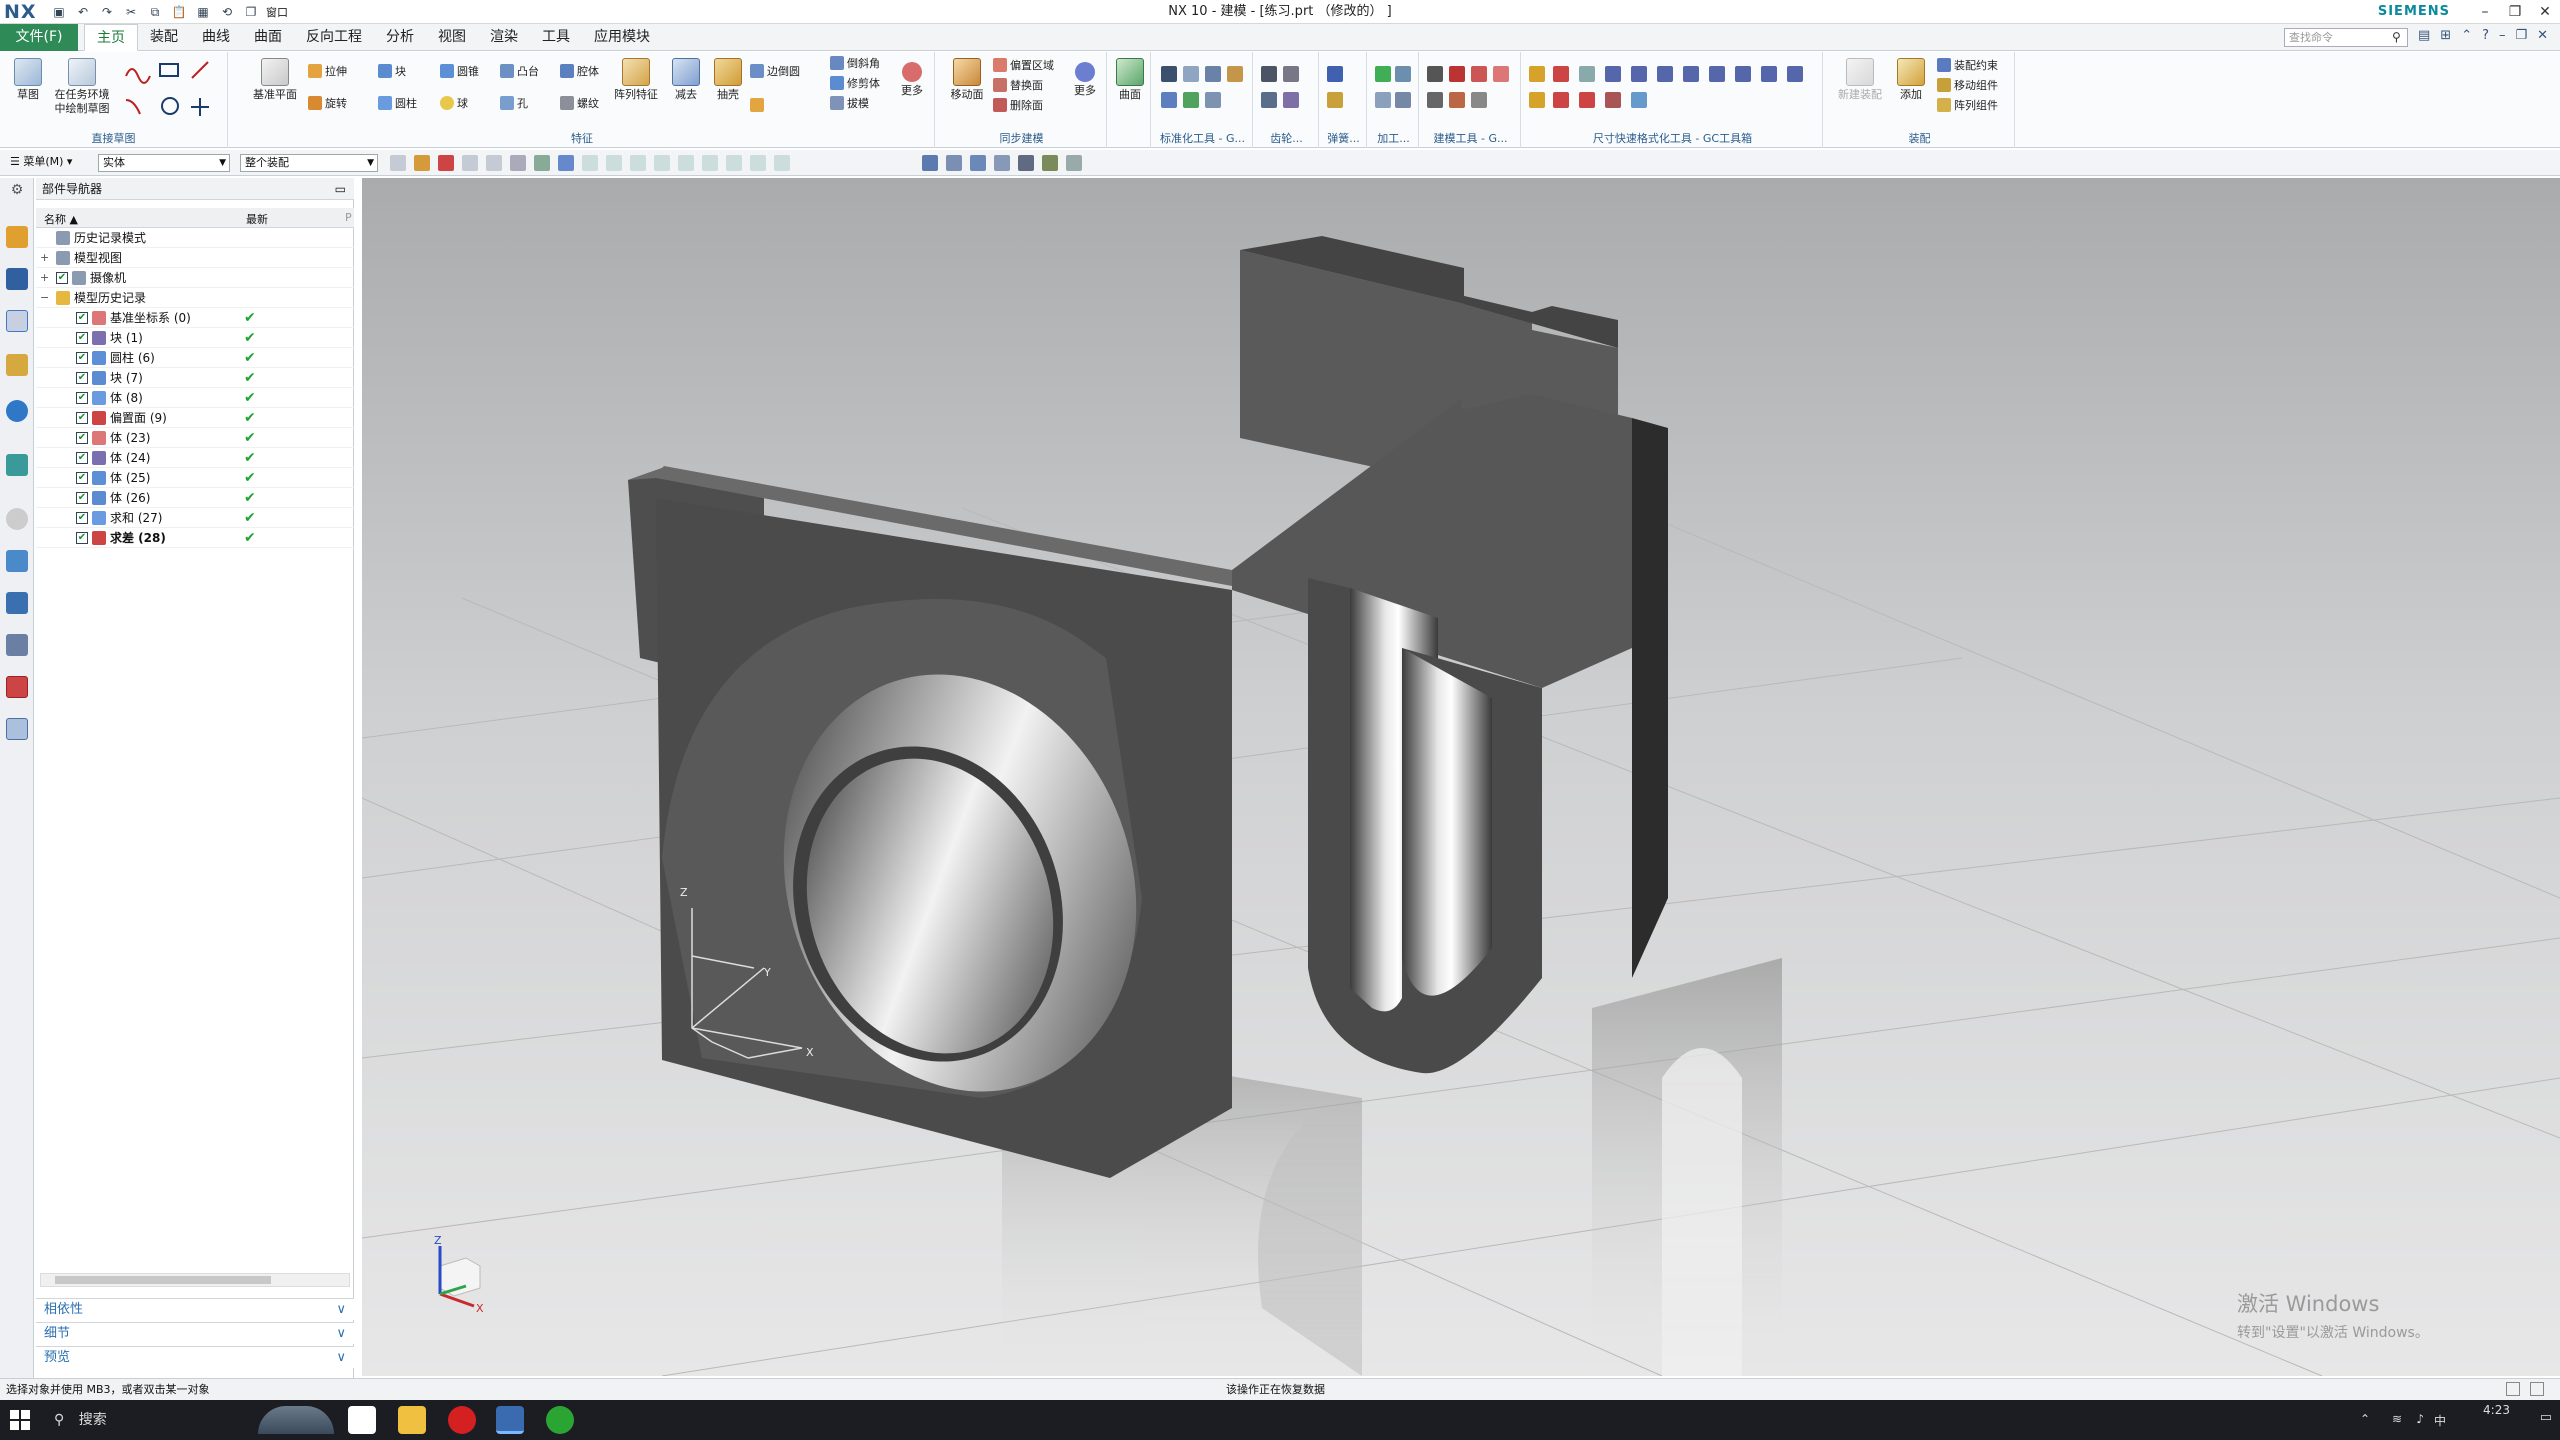 Image resolution: width=2560 pixels, height=1440 pixels. What do you see at coordinates (17, 645) in the screenshot?
I see `roles-icon` at bounding box center [17, 645].